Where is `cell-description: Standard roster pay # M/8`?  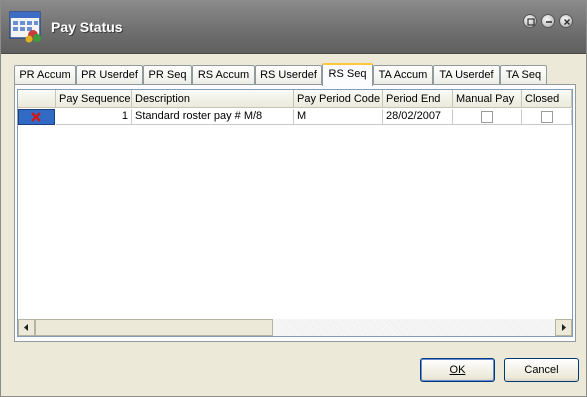
cell-description: Standard roster pay # M/8 is located at coordinates (213, 117).